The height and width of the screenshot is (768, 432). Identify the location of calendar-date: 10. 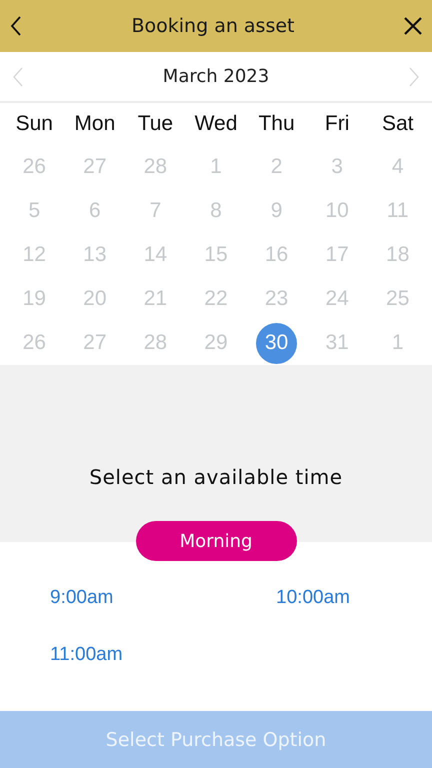
(337, 211).